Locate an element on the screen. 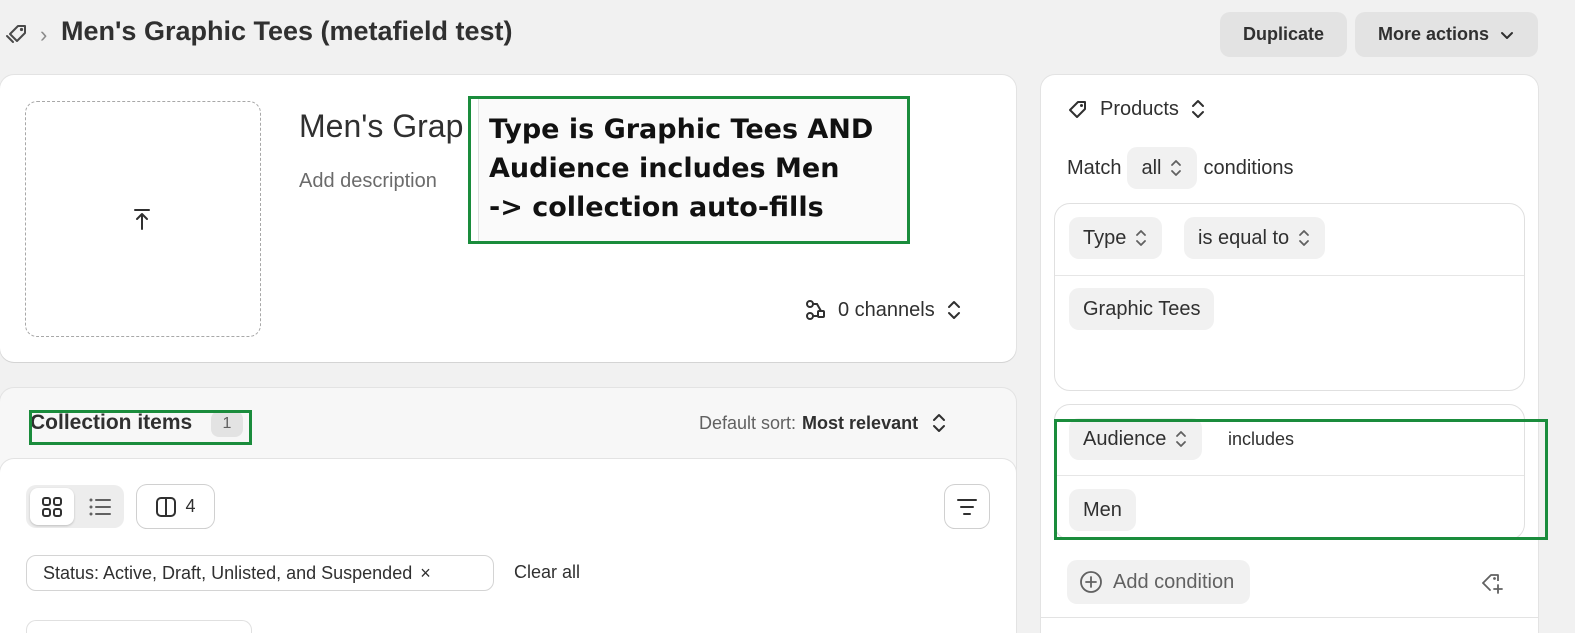 The image size is (1575, 633). add-condition-label: Add condition is located at coordinates (1174, 581).